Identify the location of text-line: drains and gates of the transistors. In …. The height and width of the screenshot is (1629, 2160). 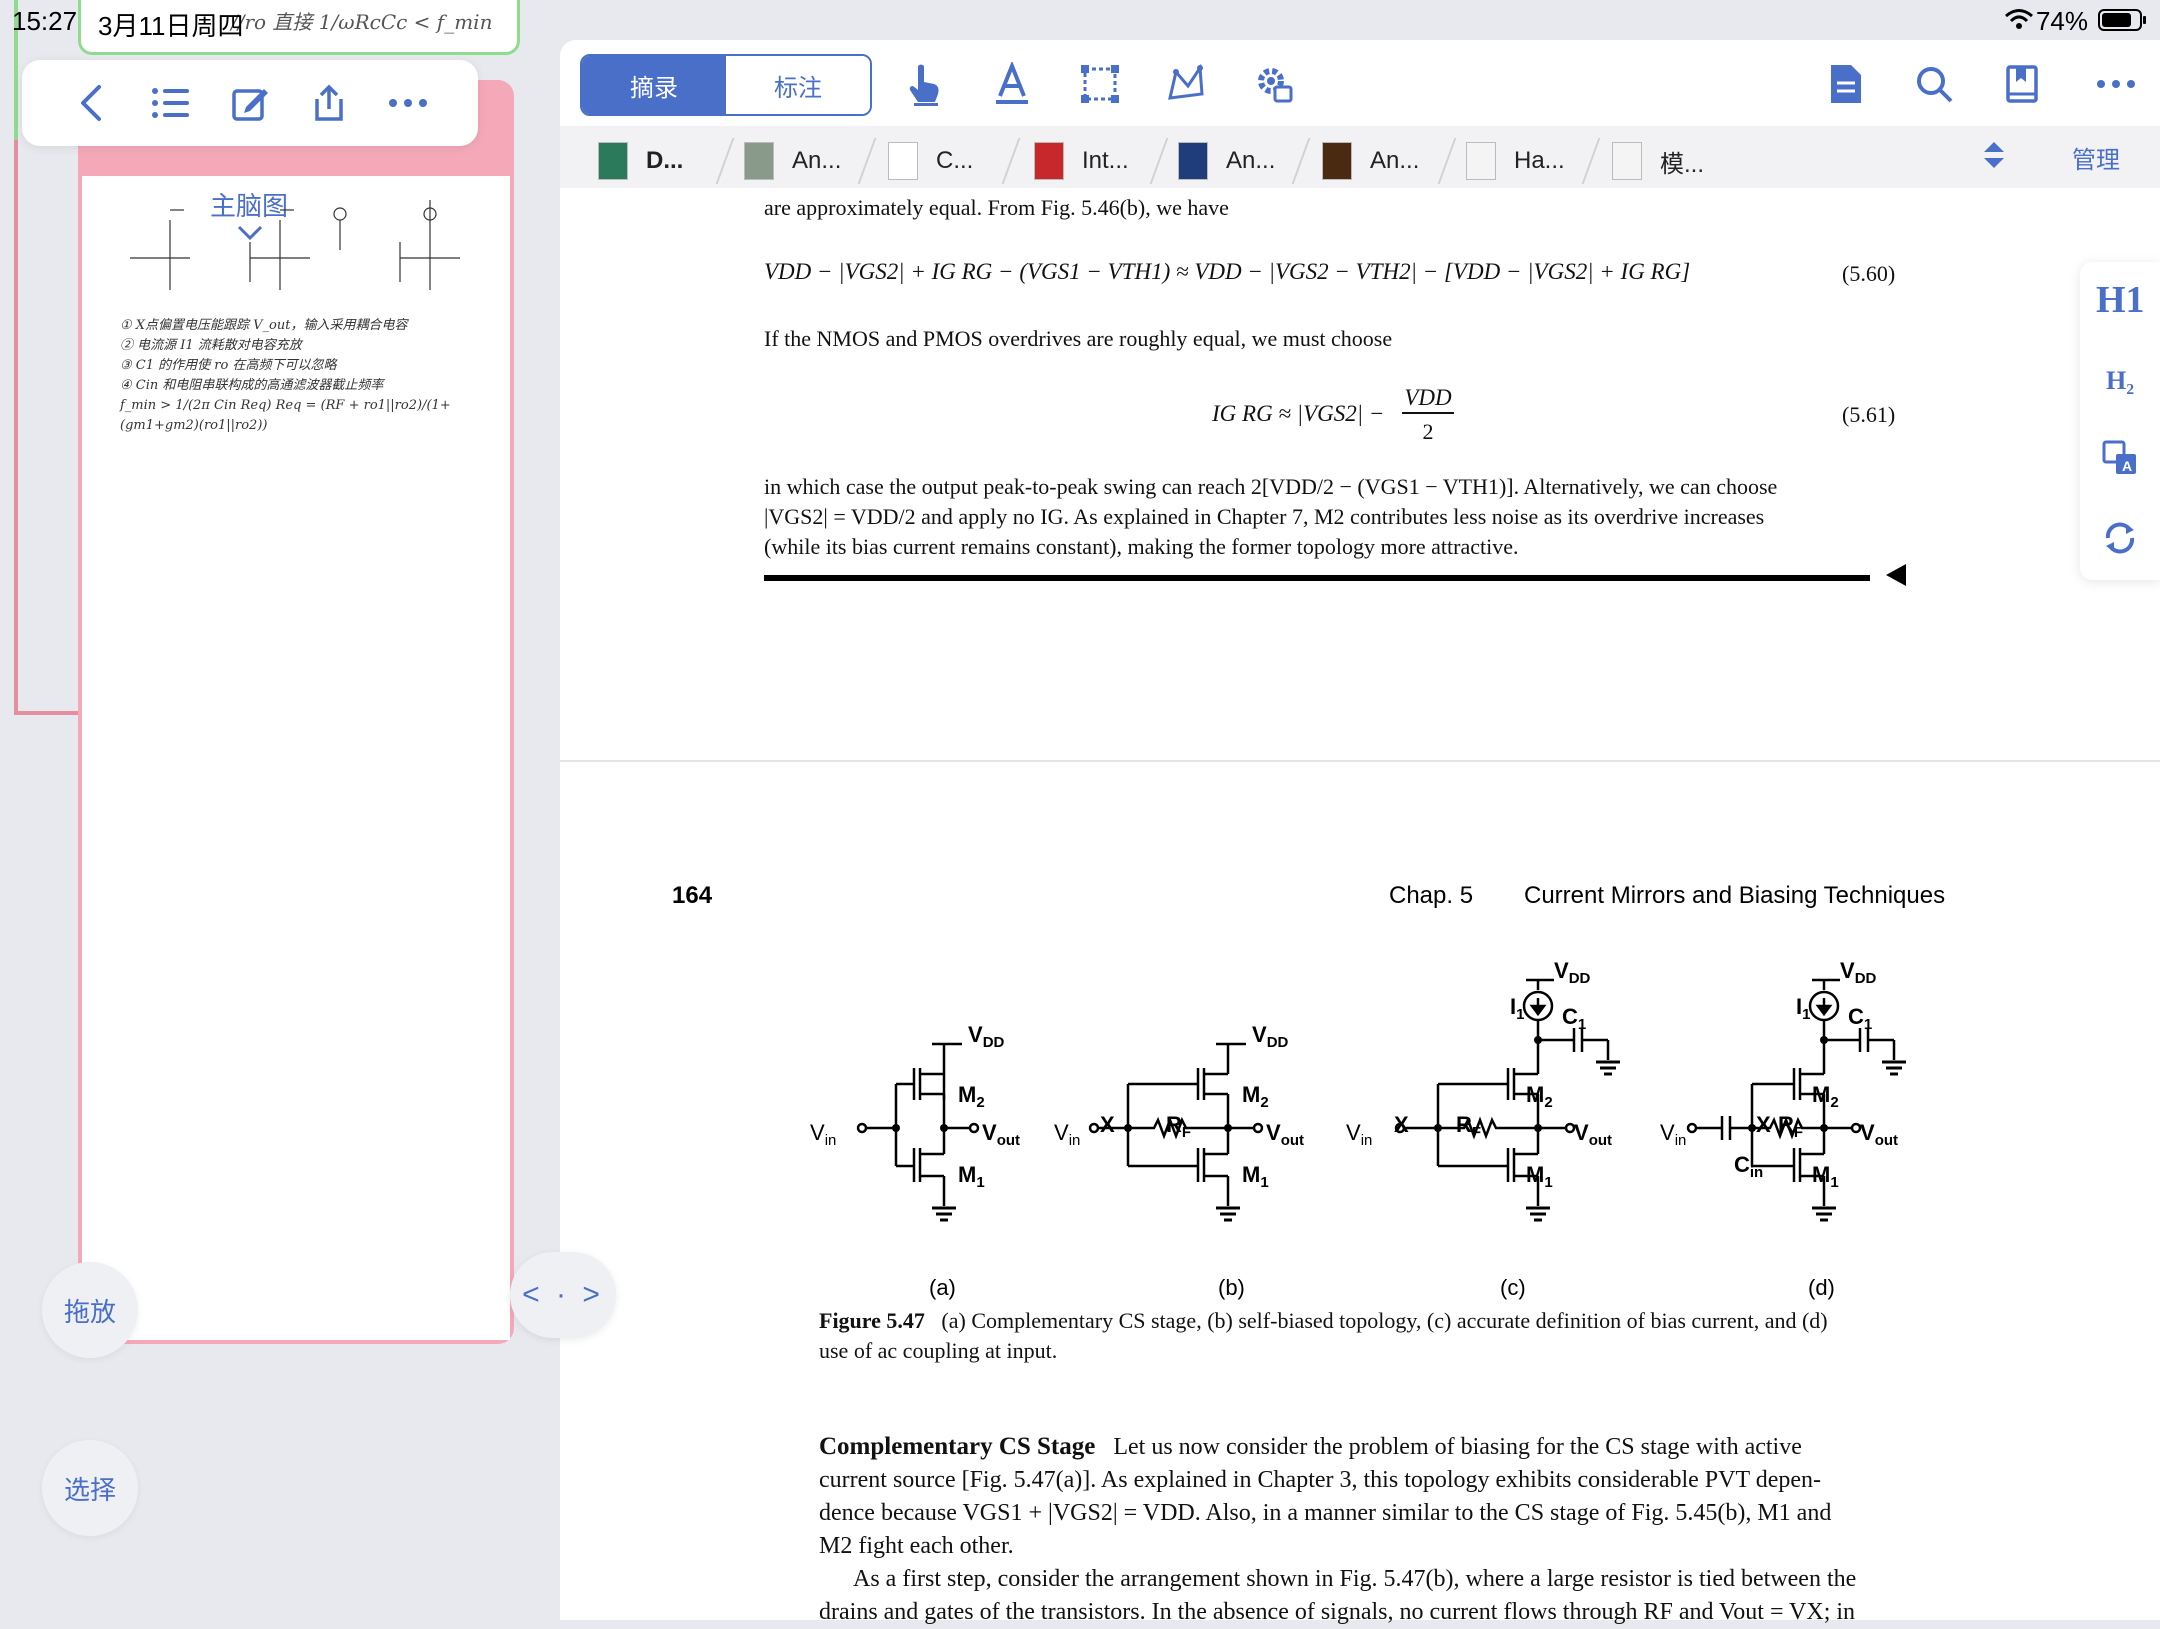
(1337, 1612).